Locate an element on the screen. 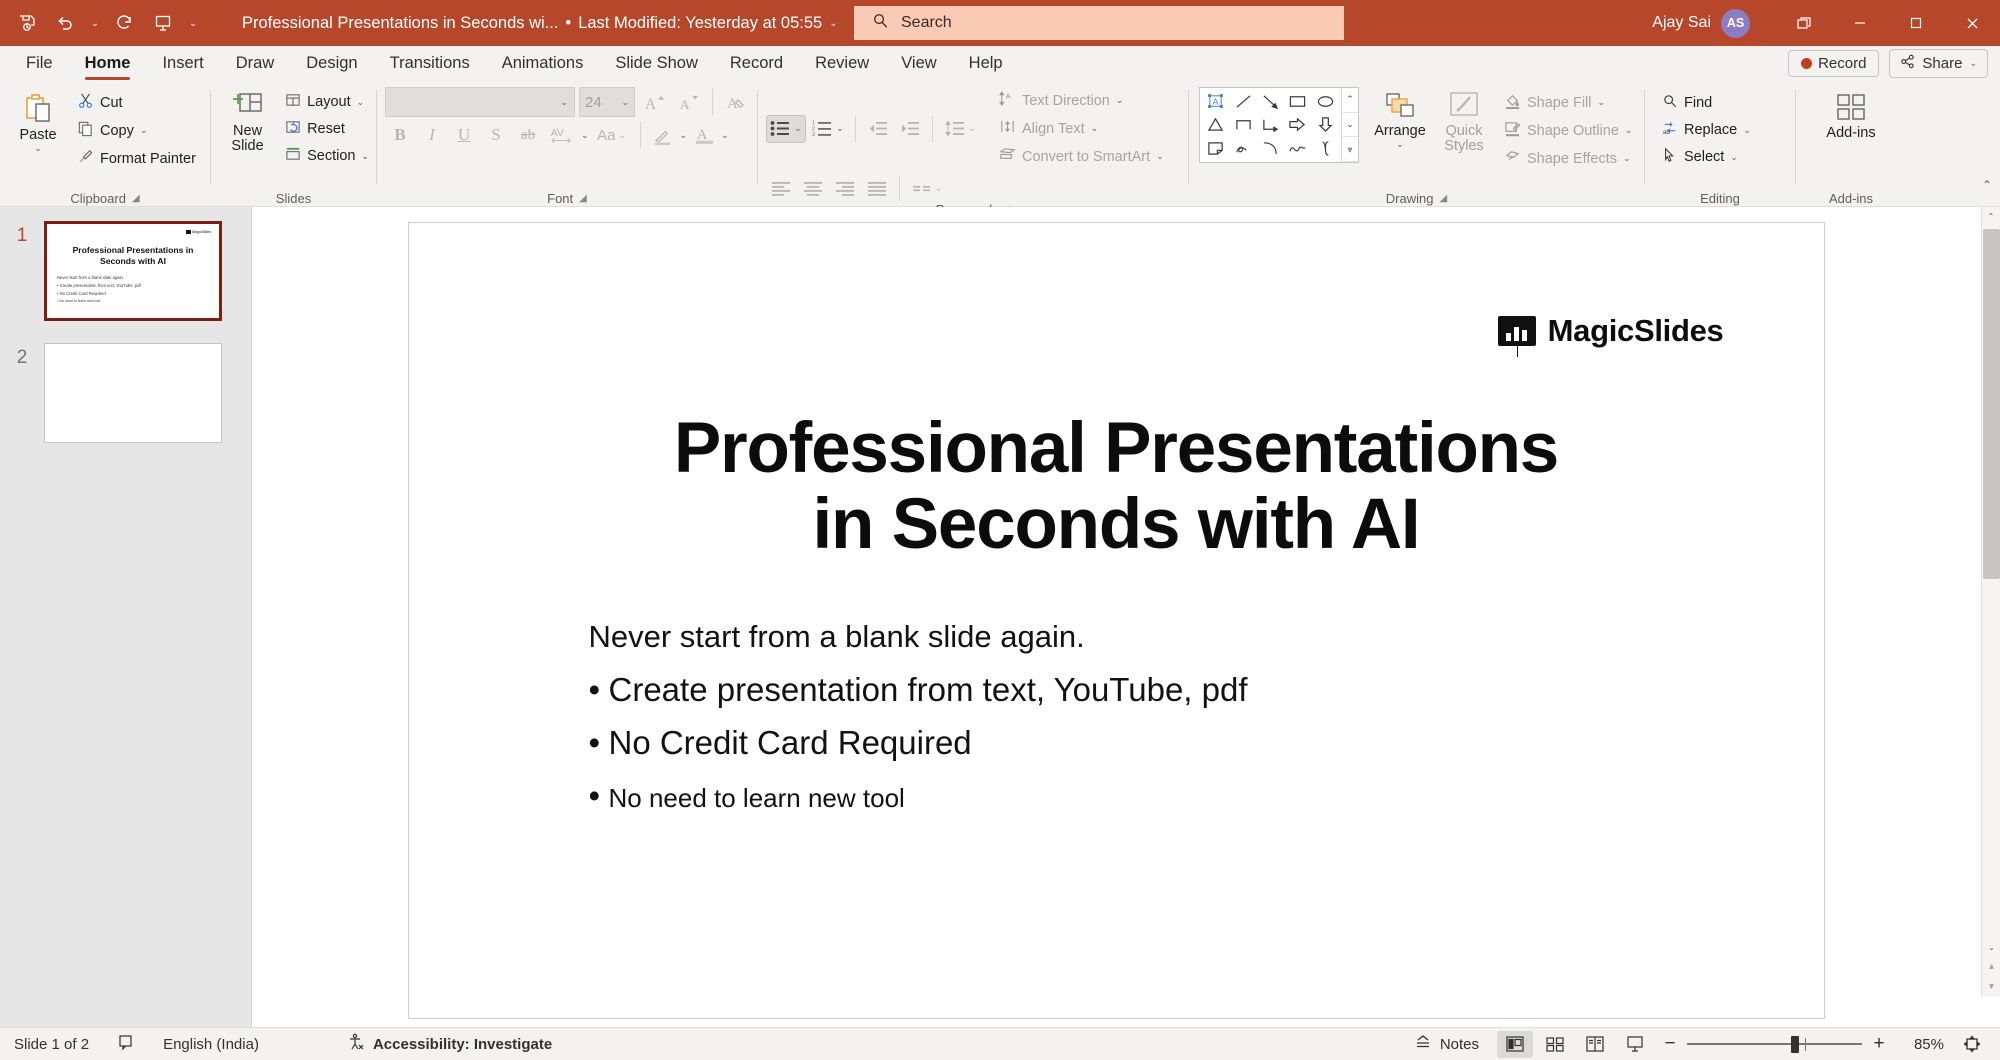  title-dropdown-icon: ⌄ is located at coordinates (833, 23).